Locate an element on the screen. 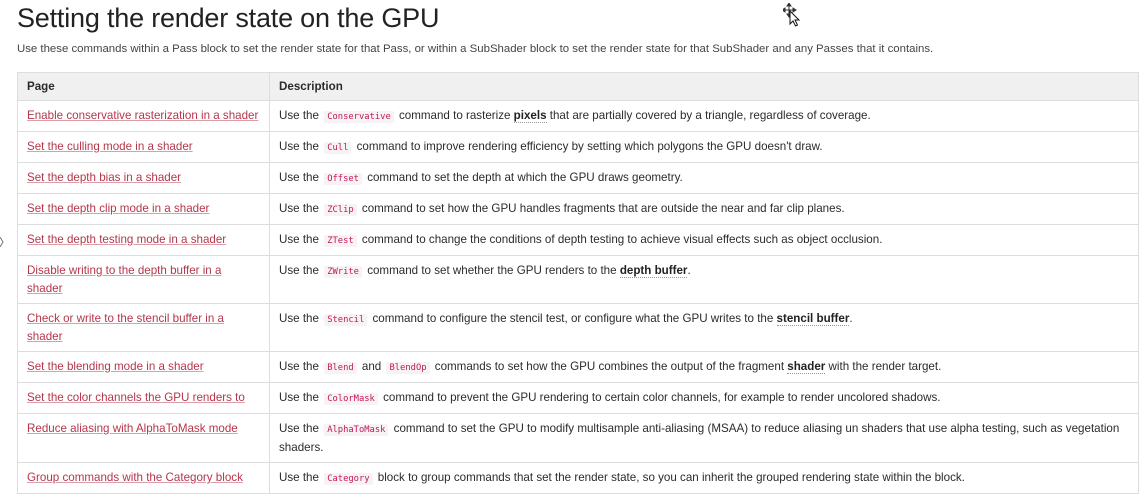 The width and height of the screenshot is (1142, 494). page-link: Set the depth bias in a shader is located at coordinates (104, 177).